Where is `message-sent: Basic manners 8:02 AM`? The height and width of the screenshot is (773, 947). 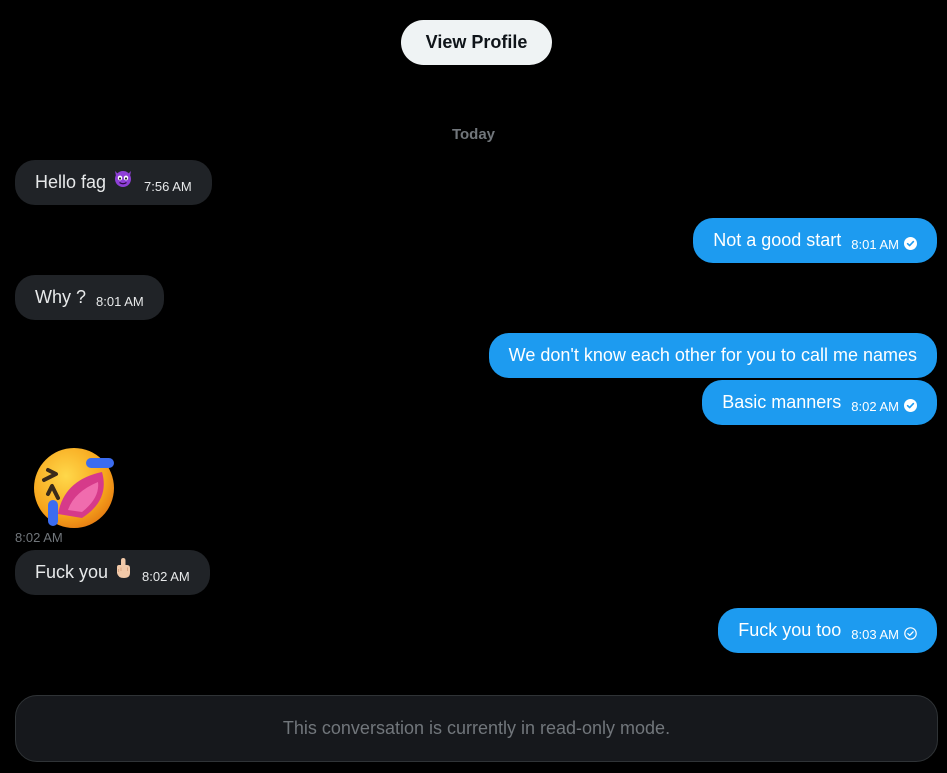
message-sent: Basic manners 8:02 AM is located at coordinates (819, 402).